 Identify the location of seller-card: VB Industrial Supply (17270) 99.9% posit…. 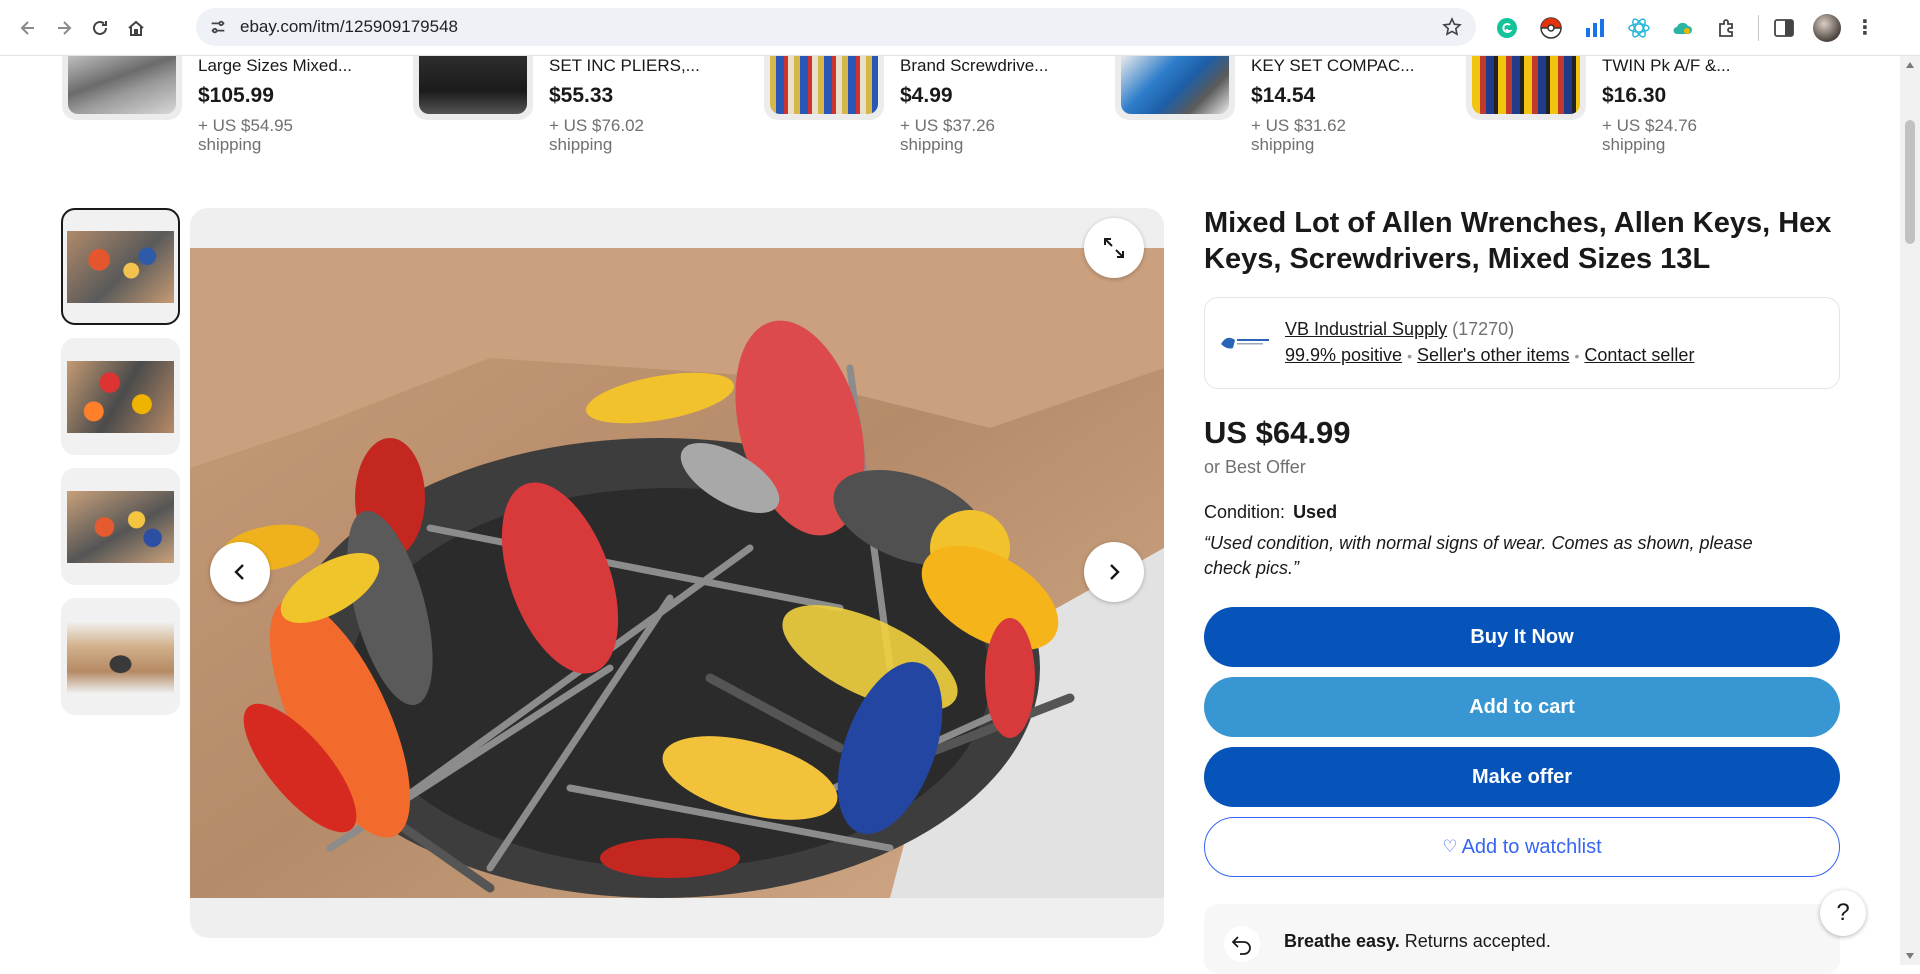
(1522, 343).